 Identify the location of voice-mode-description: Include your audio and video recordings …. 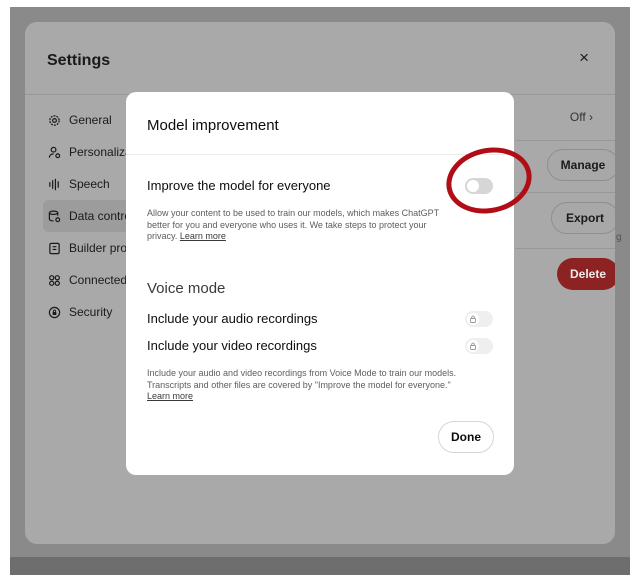
(302, 385).